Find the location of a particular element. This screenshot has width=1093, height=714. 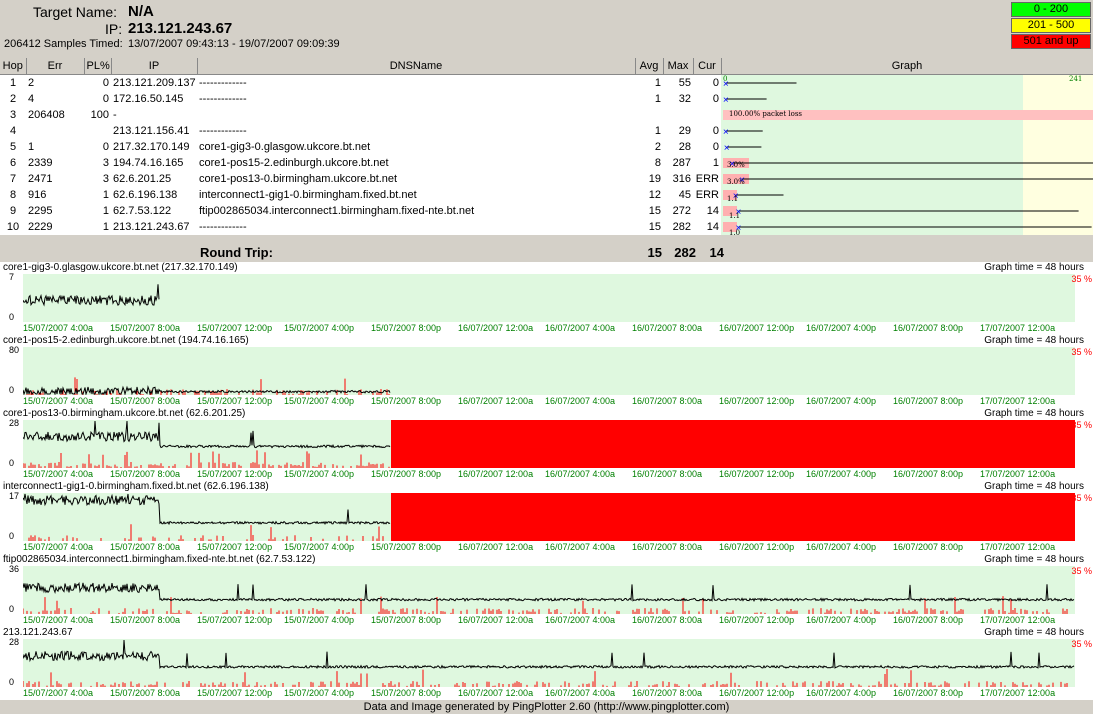

cell-hop: 7 is located at coordinates (13, 179).